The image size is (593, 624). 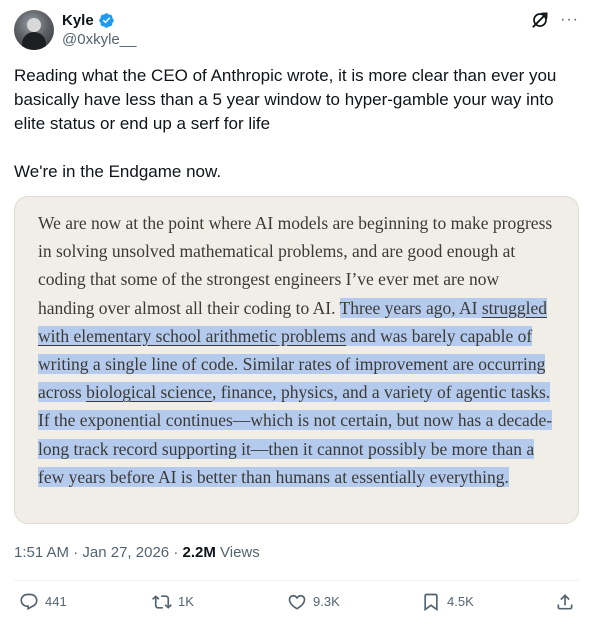 What do you see at coordinates (106, 20) in the screenshot?
I see `verified-badge-icon` at bounding box center [106, 20].